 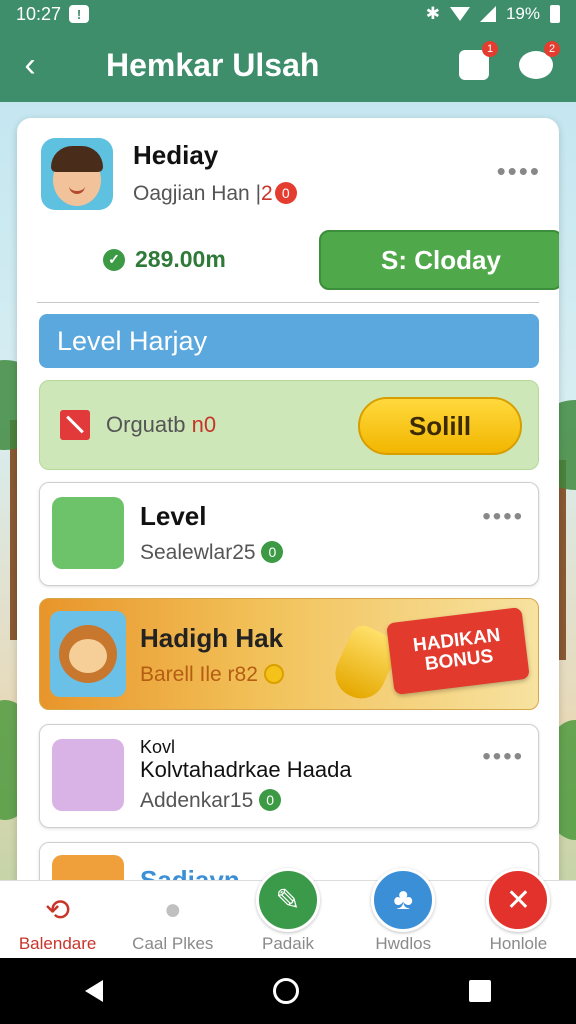 I want to click on quest-text: Orguatb n0, so click(x=161, y=425).